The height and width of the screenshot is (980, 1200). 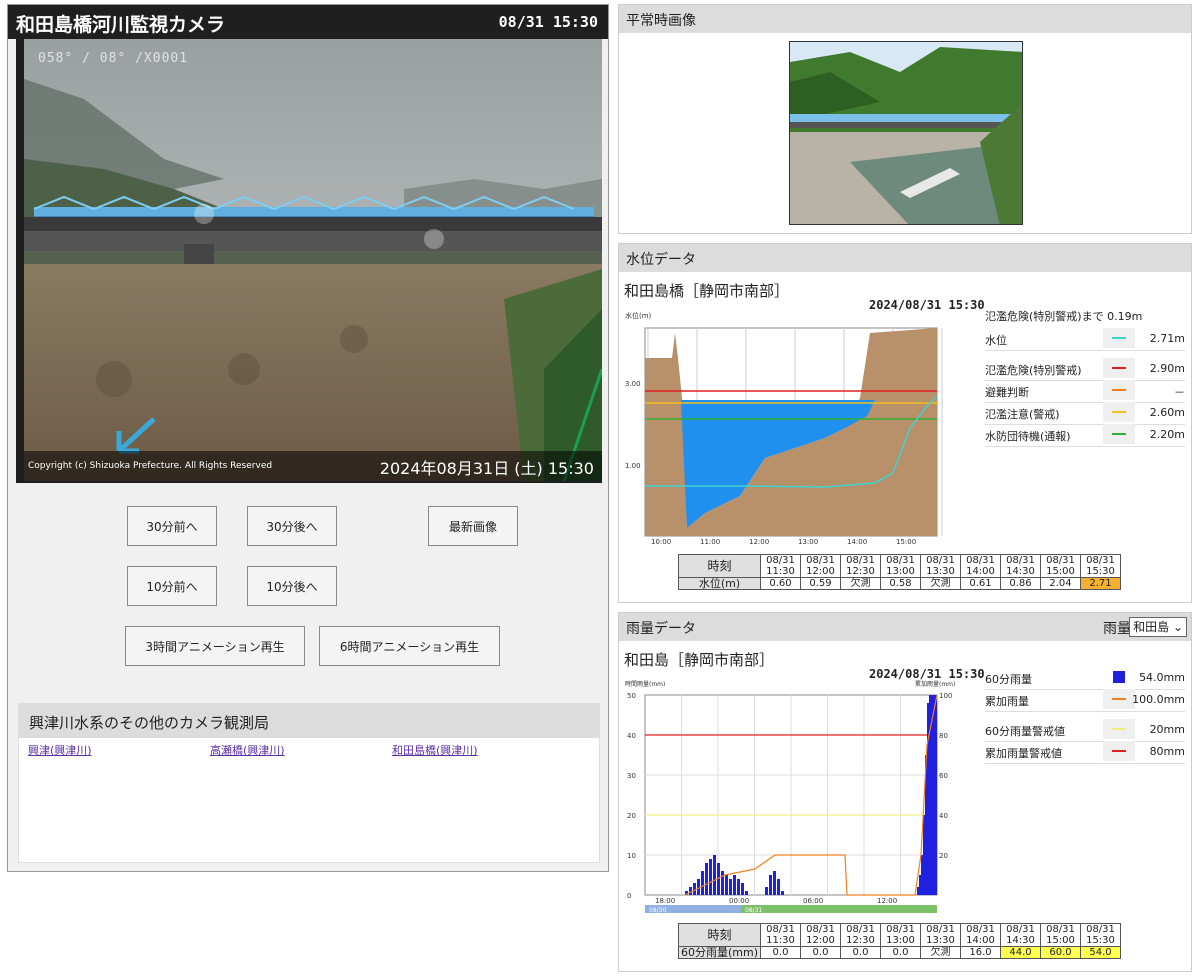 What do you see at coordinates (661, 629) in the screenshot?
I see `rainfall-title: 雨量データ` at bounding box center [661, 629].